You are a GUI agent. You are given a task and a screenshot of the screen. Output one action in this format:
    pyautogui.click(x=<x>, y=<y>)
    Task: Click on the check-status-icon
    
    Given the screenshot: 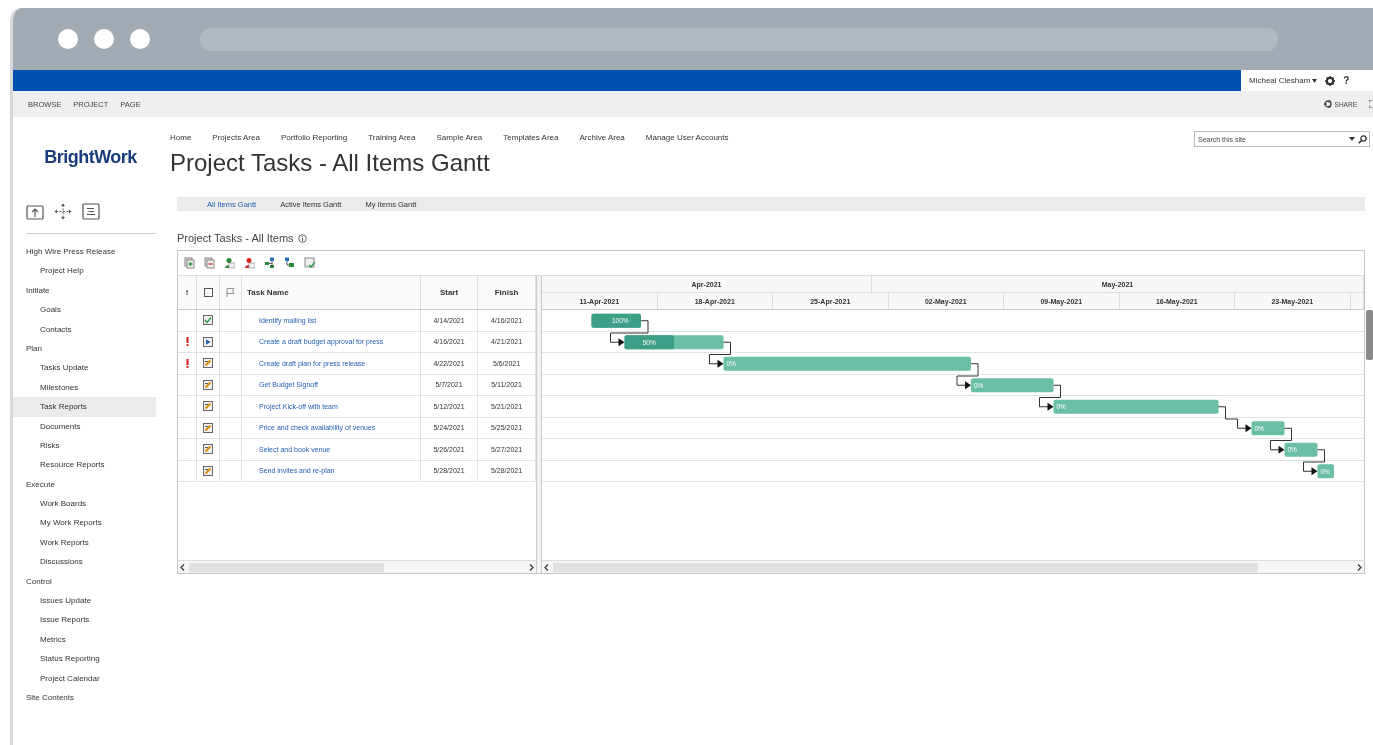 What is the action you would take?
    pyautogui.click(x=208, y=320)
    